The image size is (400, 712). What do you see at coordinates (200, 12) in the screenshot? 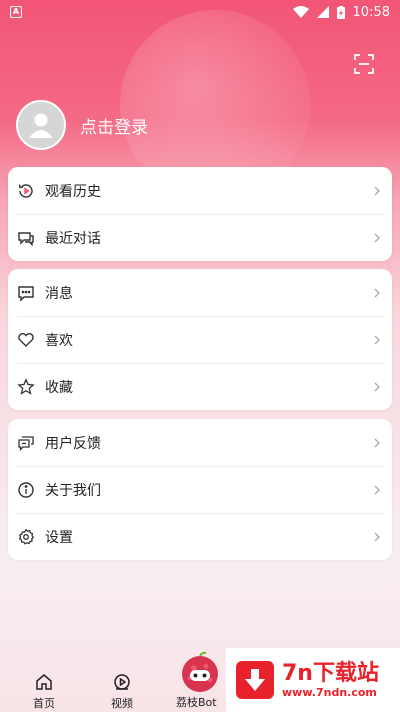
I see `status-bar: A 10:58` at bounding box center [200, 12].